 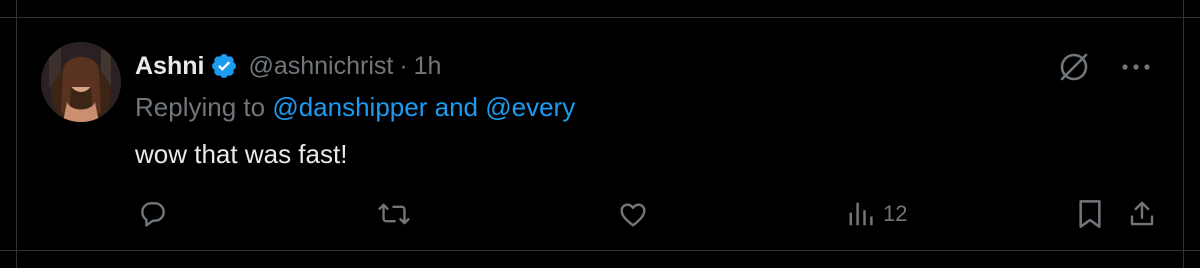 I want to click on avatar, so click(x=81, y=82).